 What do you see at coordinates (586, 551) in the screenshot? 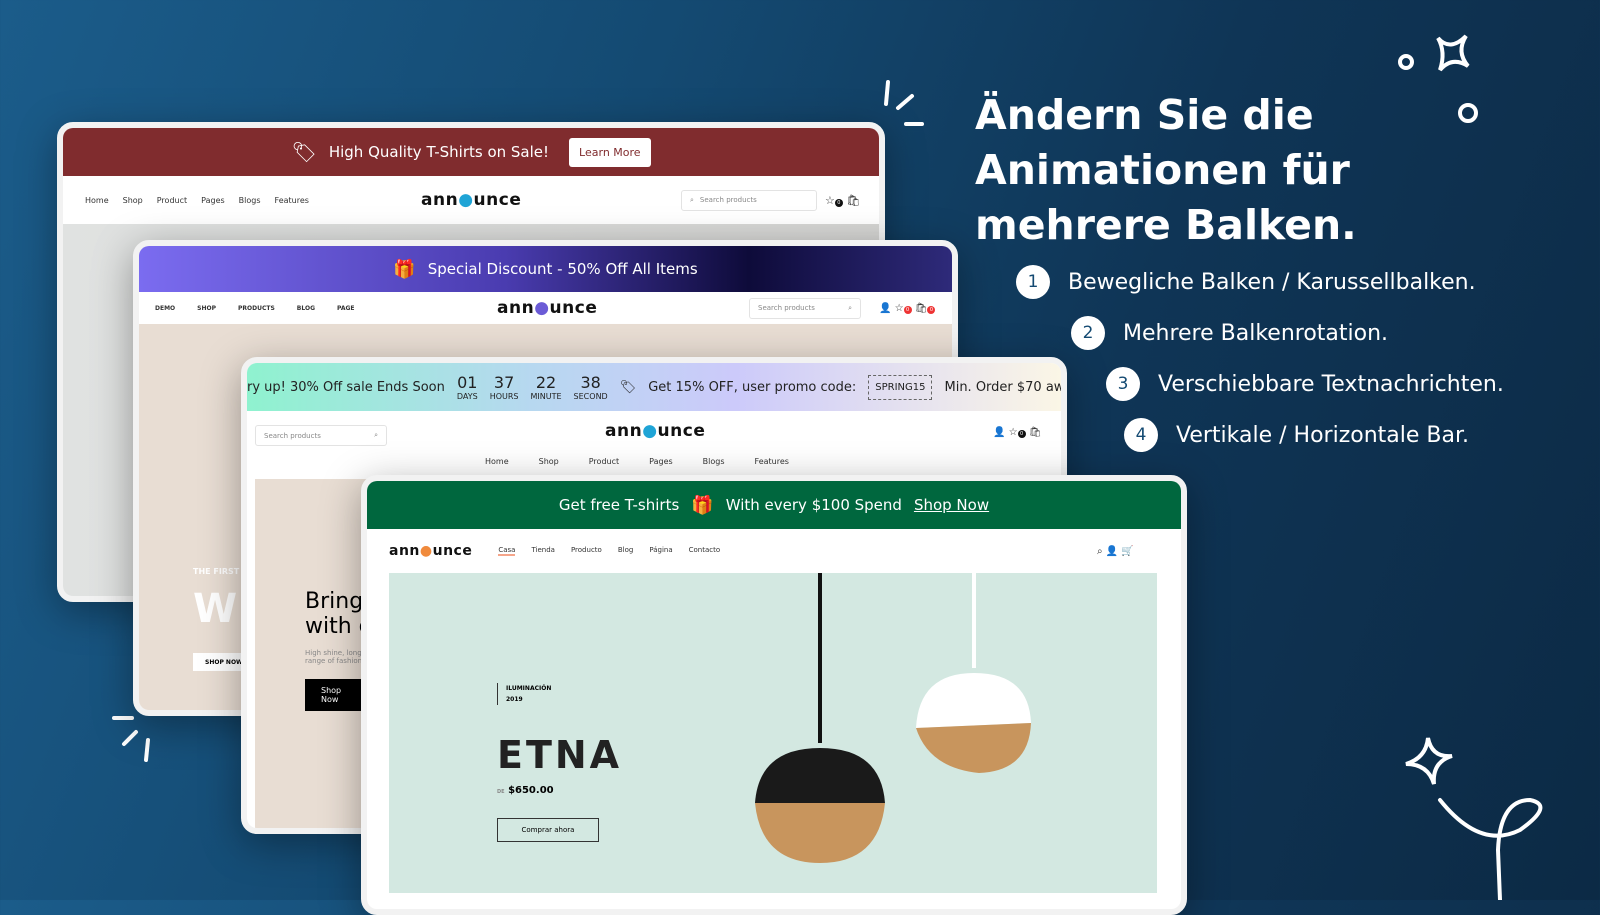
I see `nav-item: Producto` at bounding box center [586, 551].